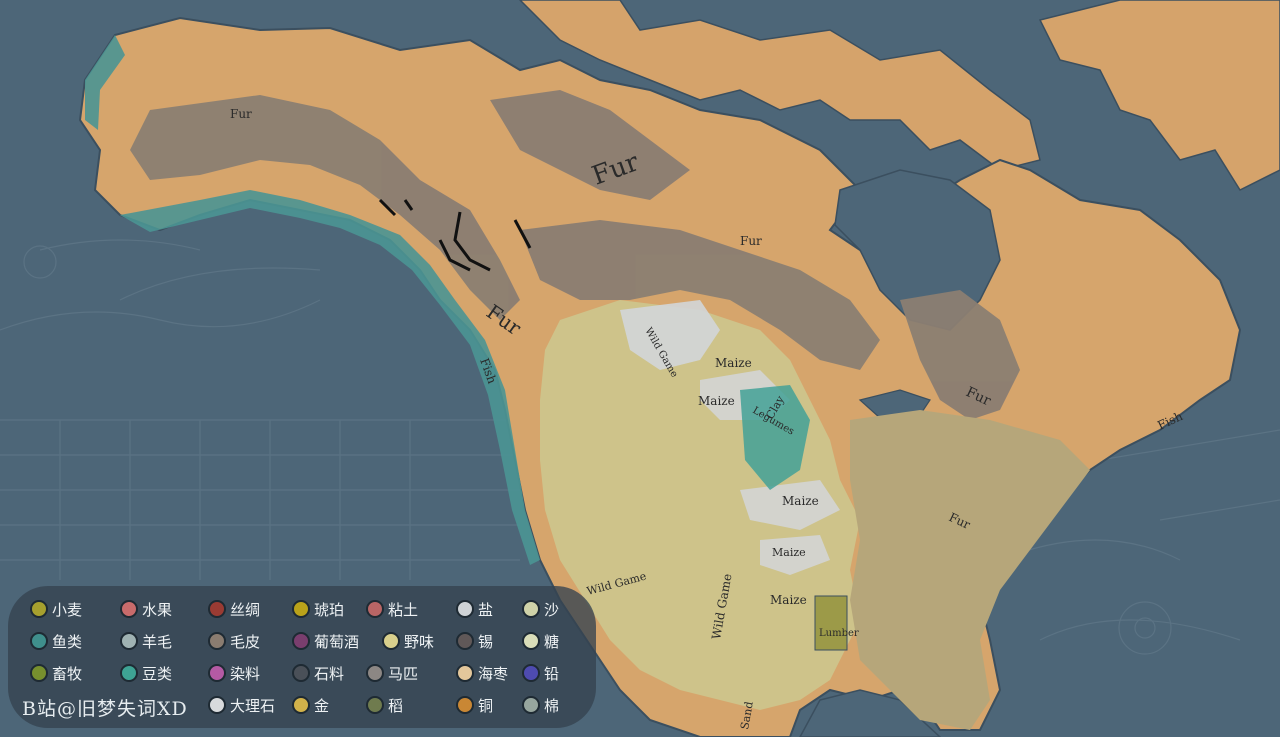 Image resolution: width=1280 pixels, height=737 pixels. I want to click on legend-item-salt: 盐, so click(474, 609).